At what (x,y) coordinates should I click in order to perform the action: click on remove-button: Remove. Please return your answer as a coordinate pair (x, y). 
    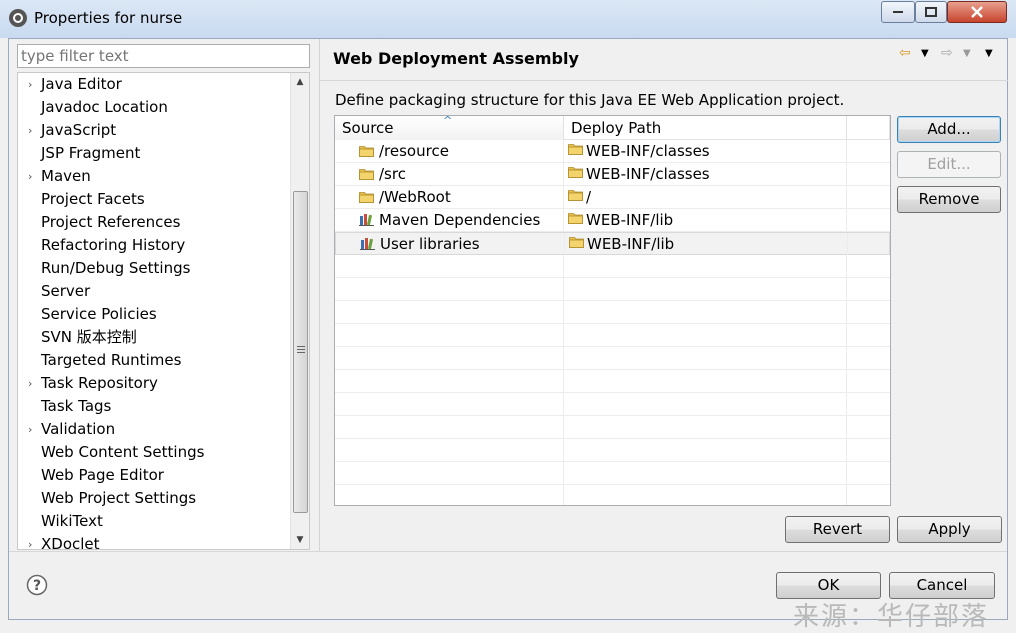
    Looking at the image, I should click on (949, 199).